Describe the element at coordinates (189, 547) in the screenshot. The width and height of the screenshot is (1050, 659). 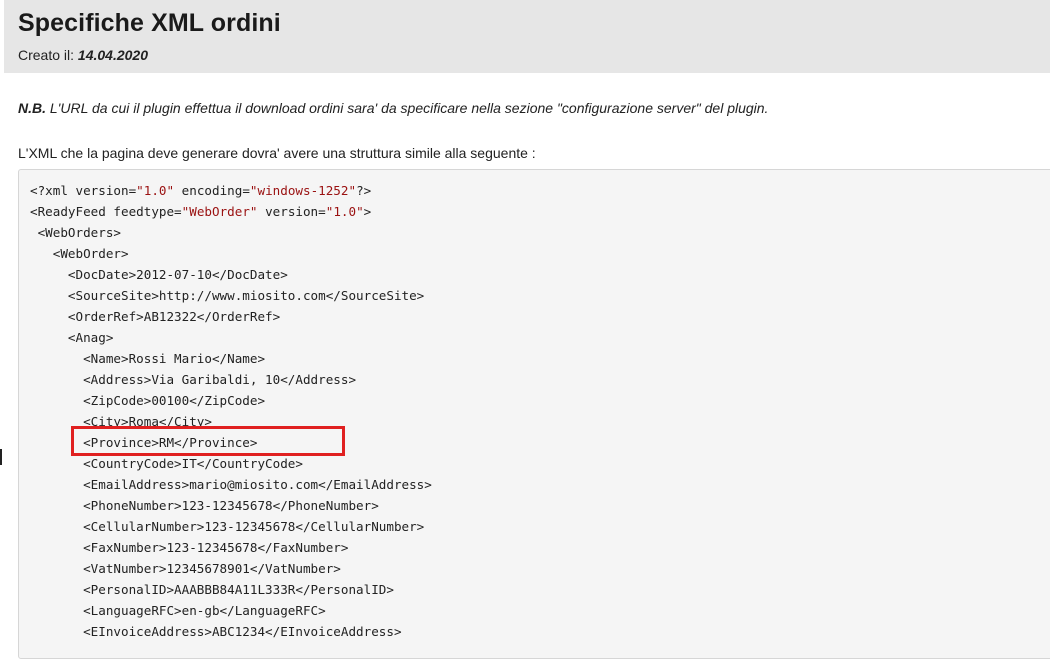
I see `code-line: <FaxNumber>123-12345678</FaxNumber>` at that location.